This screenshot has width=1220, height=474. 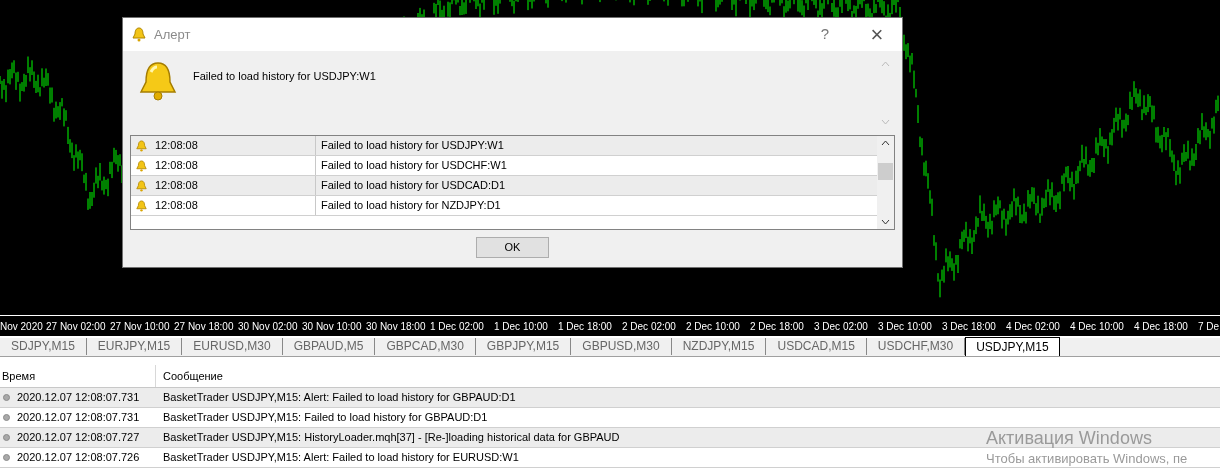 I want to click on table-cell-text: Failed to load history for USDJPY:W1, so click(x=412, y=146).